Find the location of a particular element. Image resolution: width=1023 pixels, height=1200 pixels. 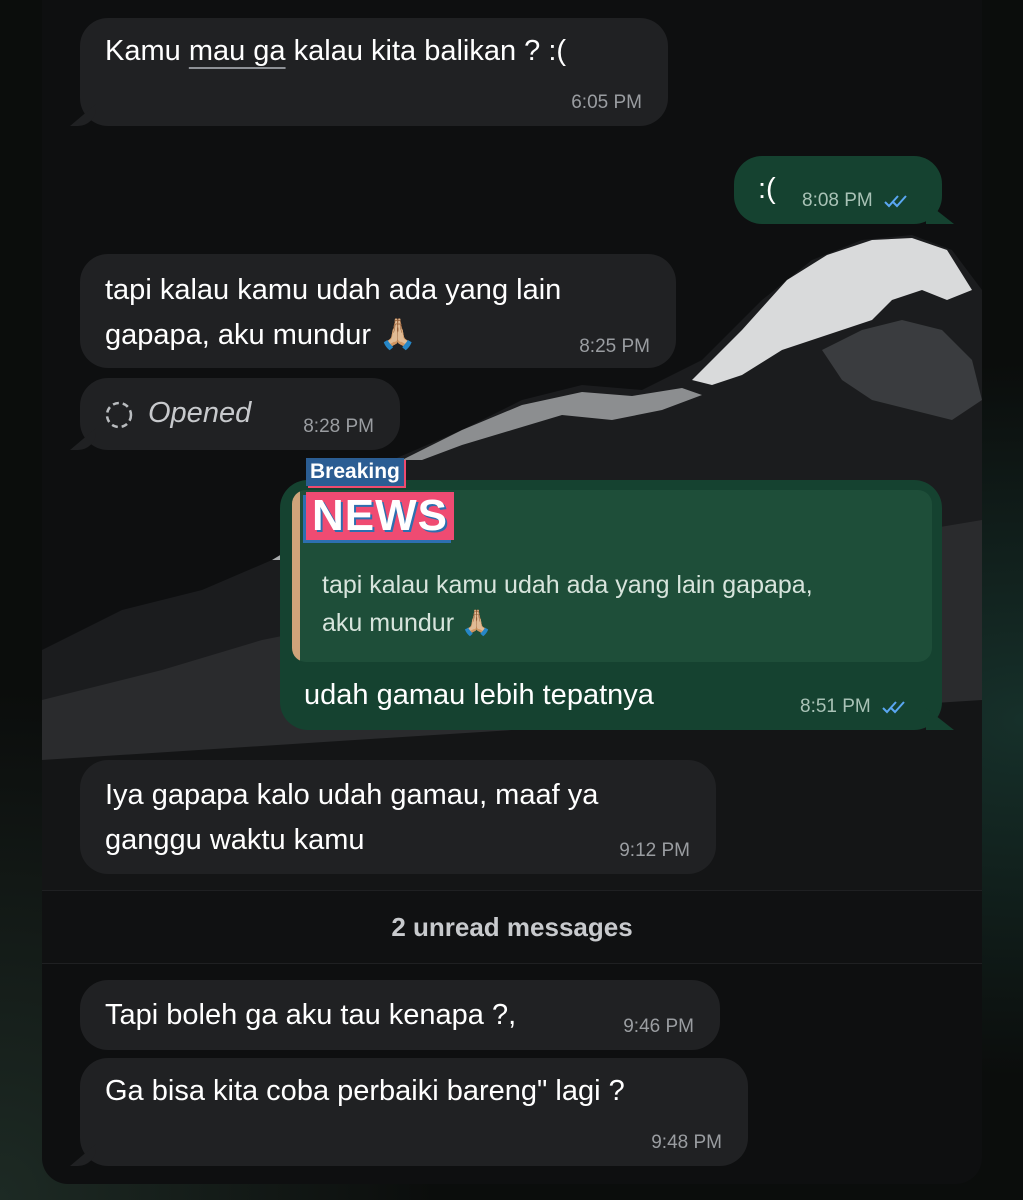

time-label: 8:51 PM is located at coordinates (835, 706).